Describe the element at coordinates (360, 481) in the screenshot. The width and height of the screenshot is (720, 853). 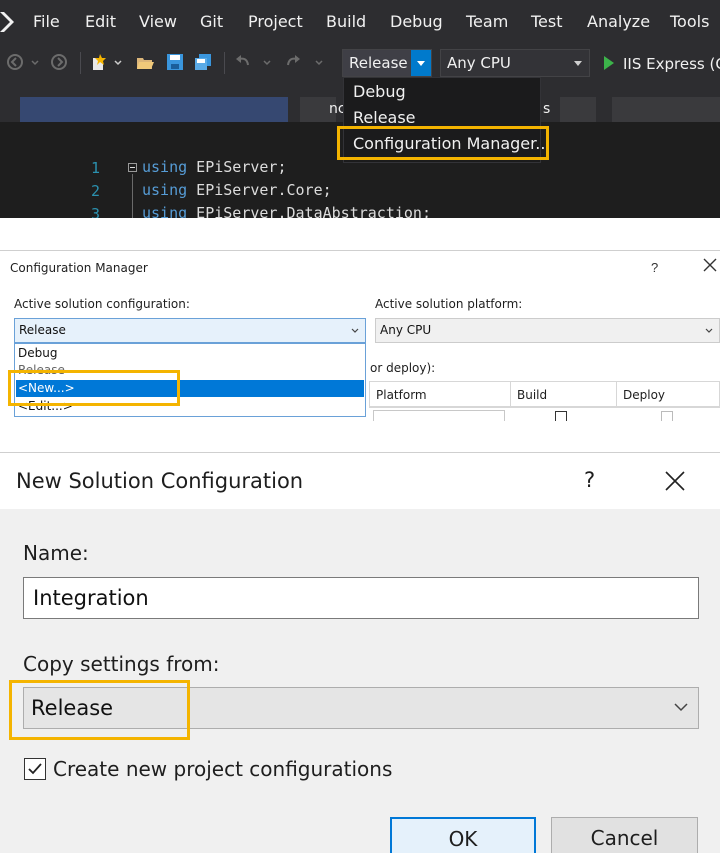
I see `dialog-title-bar: New Solution Configuration ?` at that location.